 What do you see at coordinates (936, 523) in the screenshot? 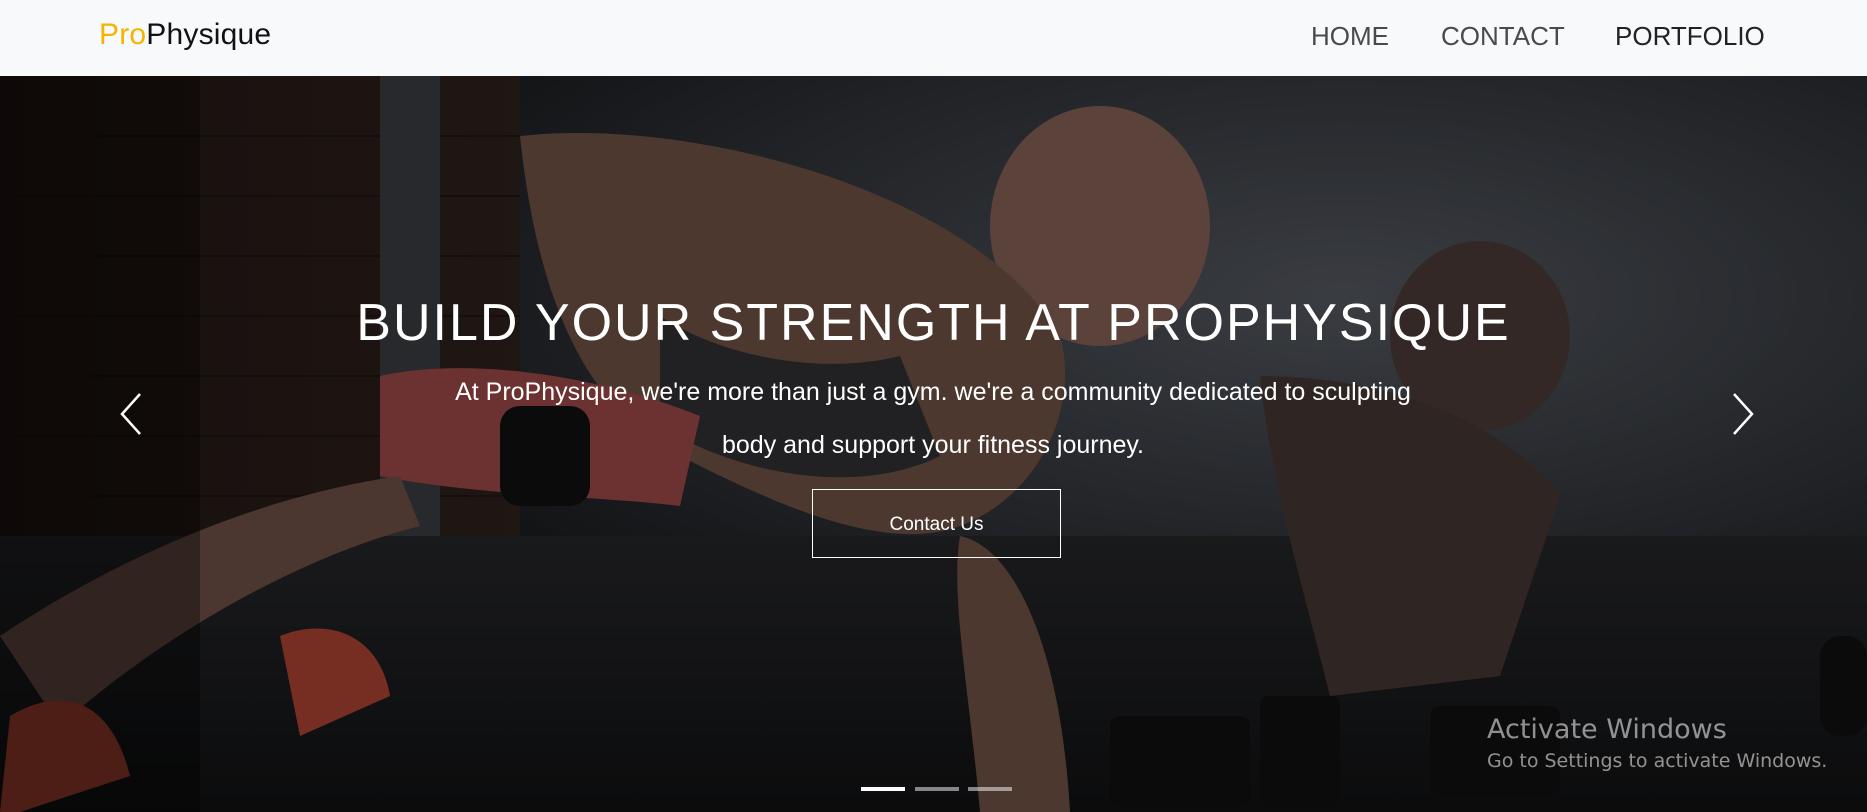
I see `contact-us-button: Contact Us` at bounding box center [936, 523].